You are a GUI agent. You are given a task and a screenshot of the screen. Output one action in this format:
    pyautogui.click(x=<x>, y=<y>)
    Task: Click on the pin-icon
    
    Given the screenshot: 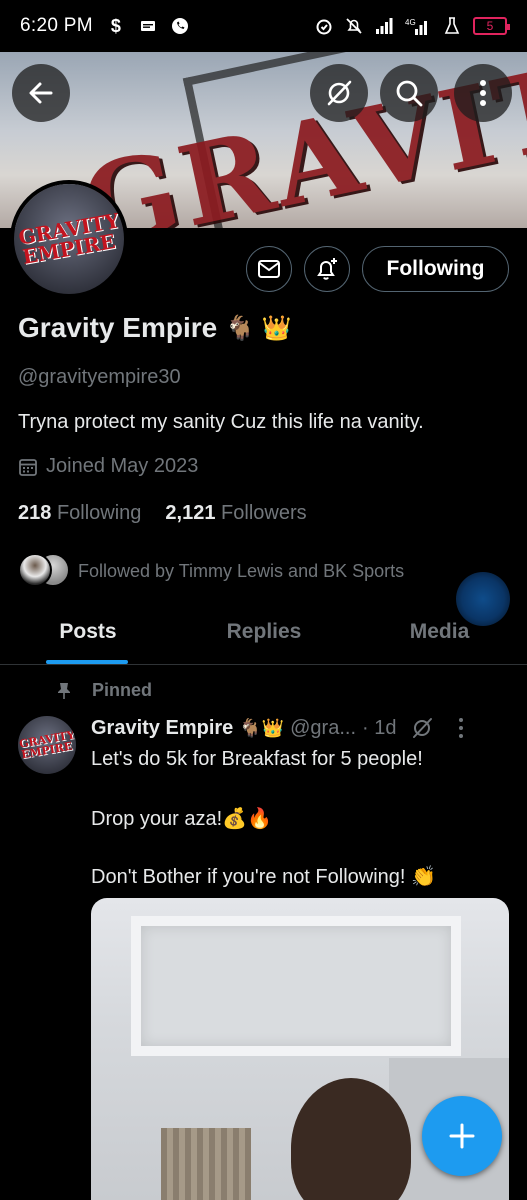 What is the action you would take?
    pyautogui.click(x=64, y=690)
    